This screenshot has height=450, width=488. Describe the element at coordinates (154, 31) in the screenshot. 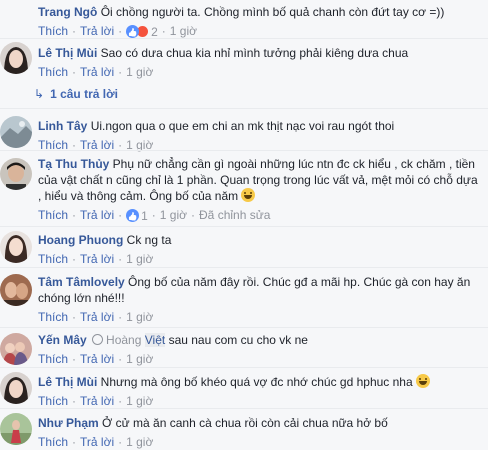

I see `reaction-count: 2` at that location.